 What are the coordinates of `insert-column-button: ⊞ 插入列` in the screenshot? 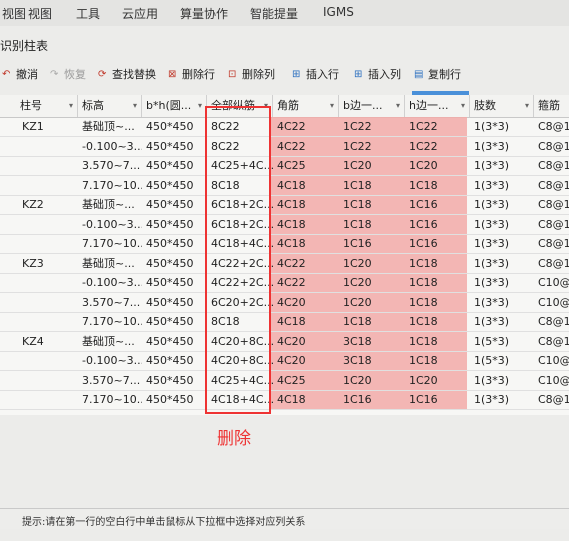 It's located at (377, 74).